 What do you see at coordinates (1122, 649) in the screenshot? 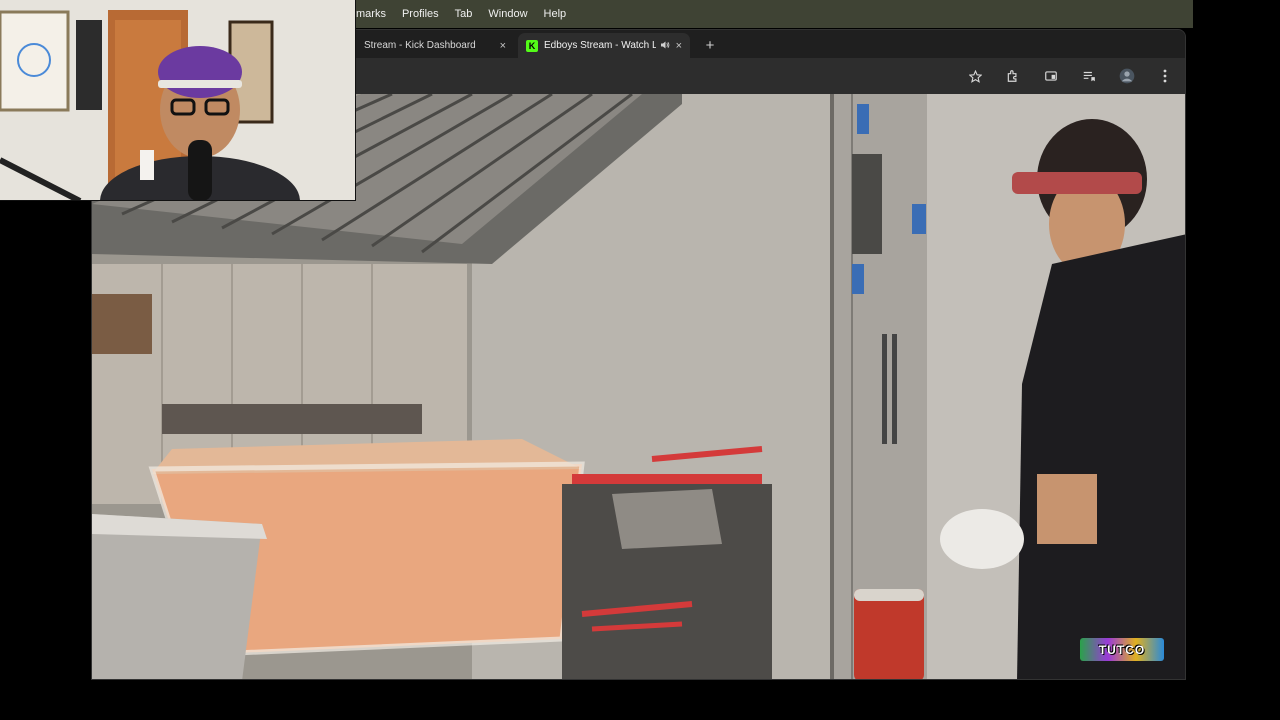
I see `channel-watermark: TUTCO` at bounding box center [1122, 649].